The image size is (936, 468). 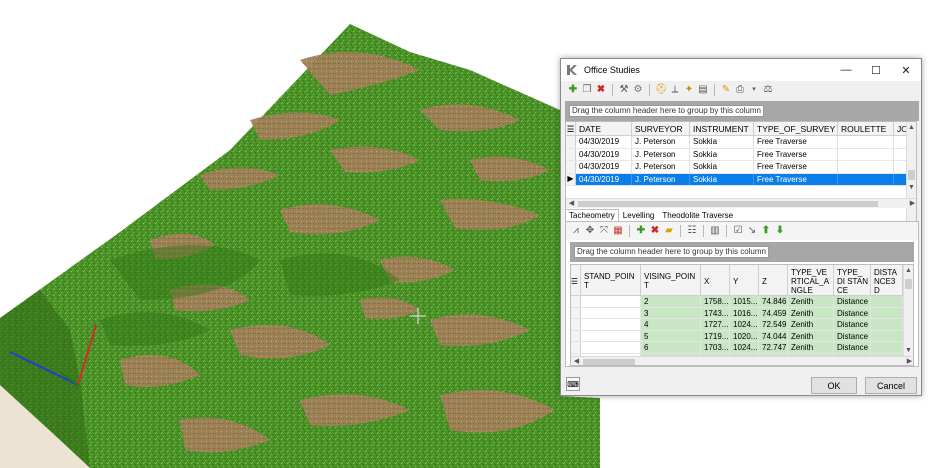 I want to click on list-icon: ☷, so click(x=692, y=231).